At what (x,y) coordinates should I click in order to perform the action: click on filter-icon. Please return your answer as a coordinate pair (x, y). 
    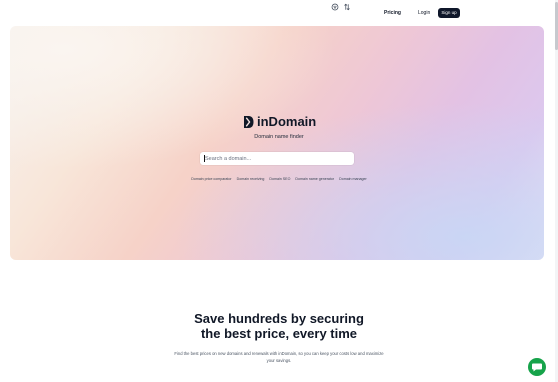
    Looking at the image, I should click on (335, 7).